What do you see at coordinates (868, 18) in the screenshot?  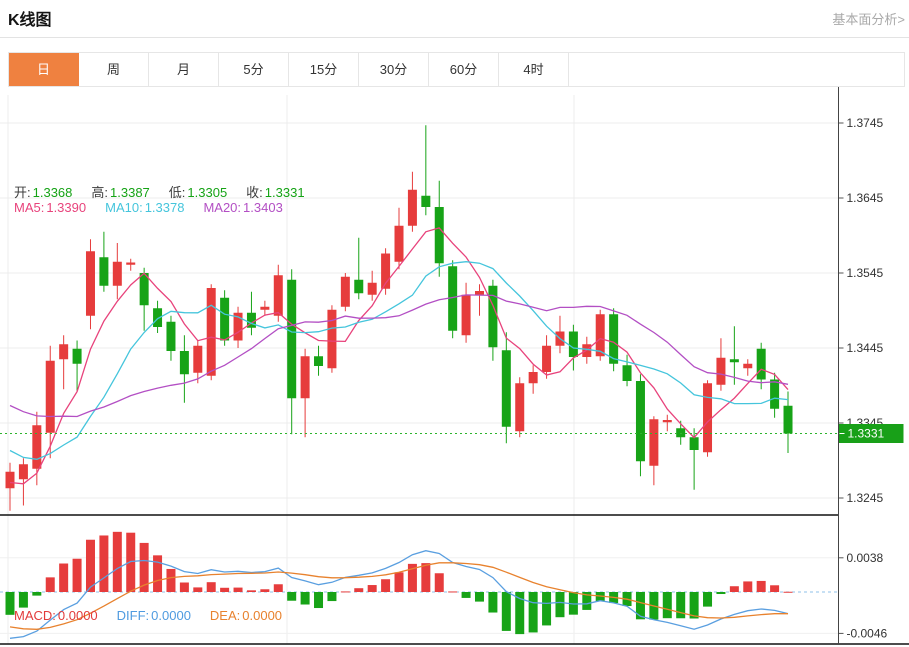 I see `fundamental-analysis-link: 基本面分析>` at bounding box center [868, 18].